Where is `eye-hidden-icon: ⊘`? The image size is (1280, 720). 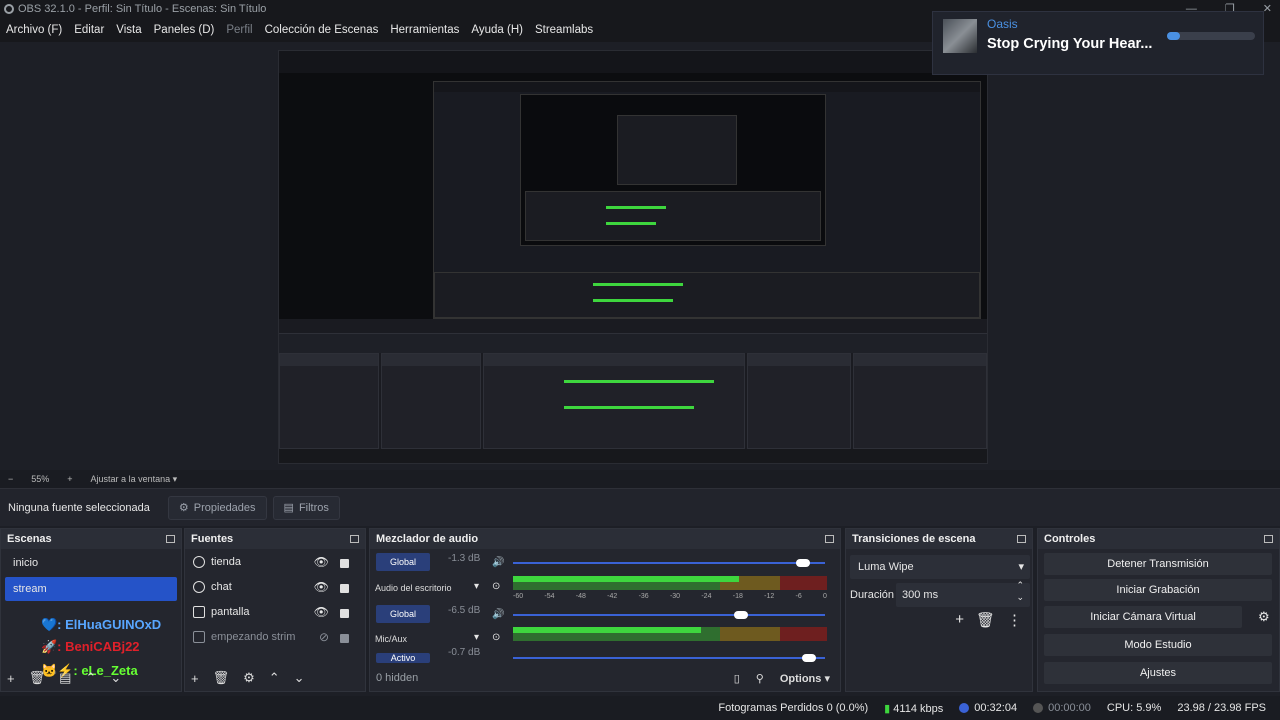 eye-hidden-icon: ⊘ is located at coordinates (324, 637).